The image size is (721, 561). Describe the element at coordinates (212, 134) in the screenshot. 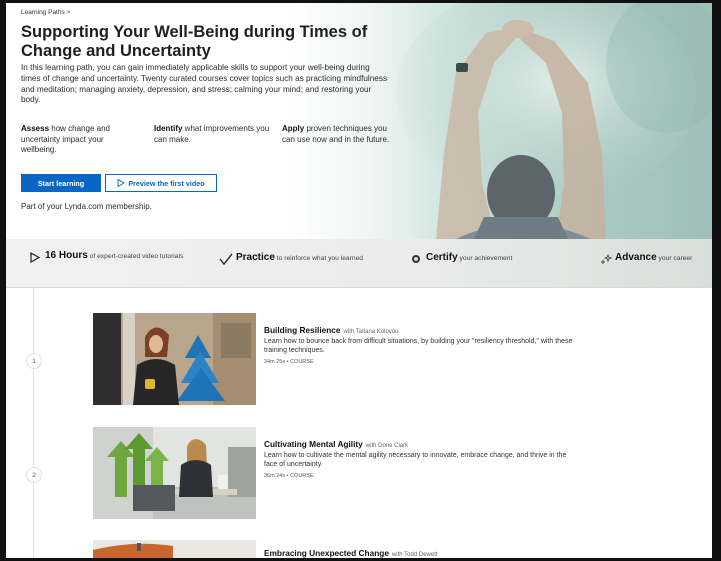

I see `feature-identify: Identify what improvements you can make.` at that location.